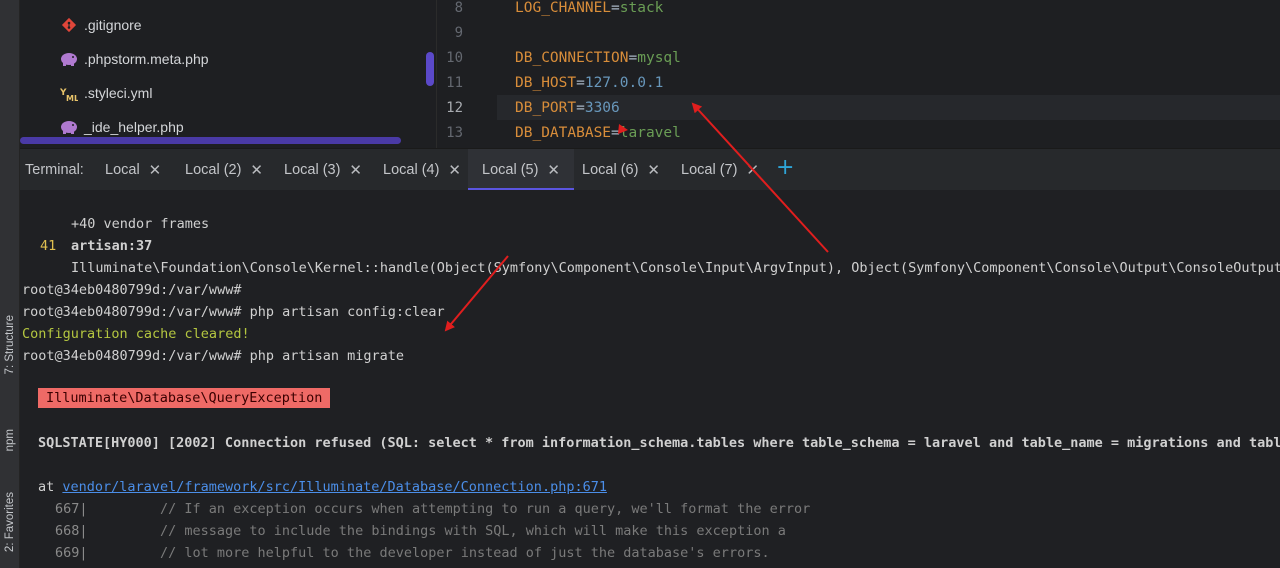 This screenshot has height=568, width=1280. I want to click on vendor-frames-line: +40 vendor frames, so click(140, 224).